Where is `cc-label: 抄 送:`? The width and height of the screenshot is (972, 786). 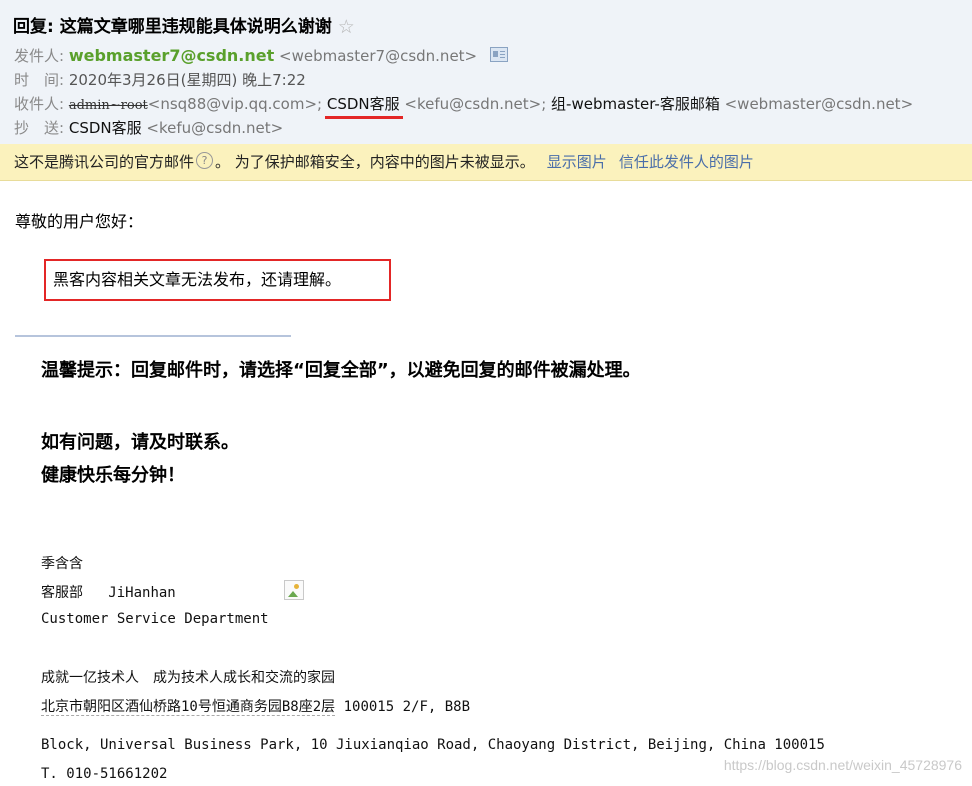
cc-label: 抄 送: is located at coordinates (39, 128).